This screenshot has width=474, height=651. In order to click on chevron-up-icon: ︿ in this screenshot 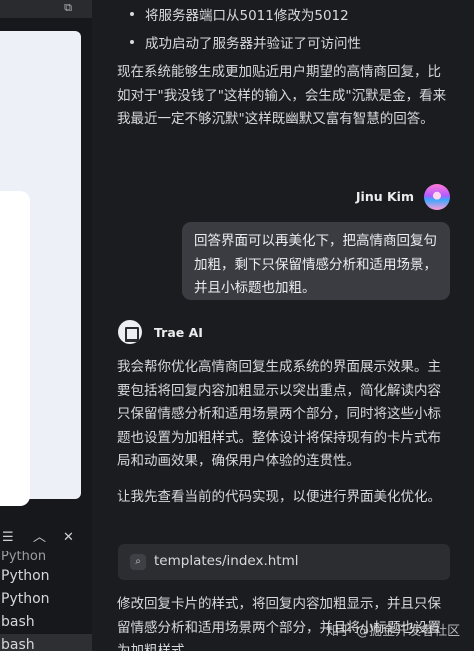, I will do `click(39, 538)`.